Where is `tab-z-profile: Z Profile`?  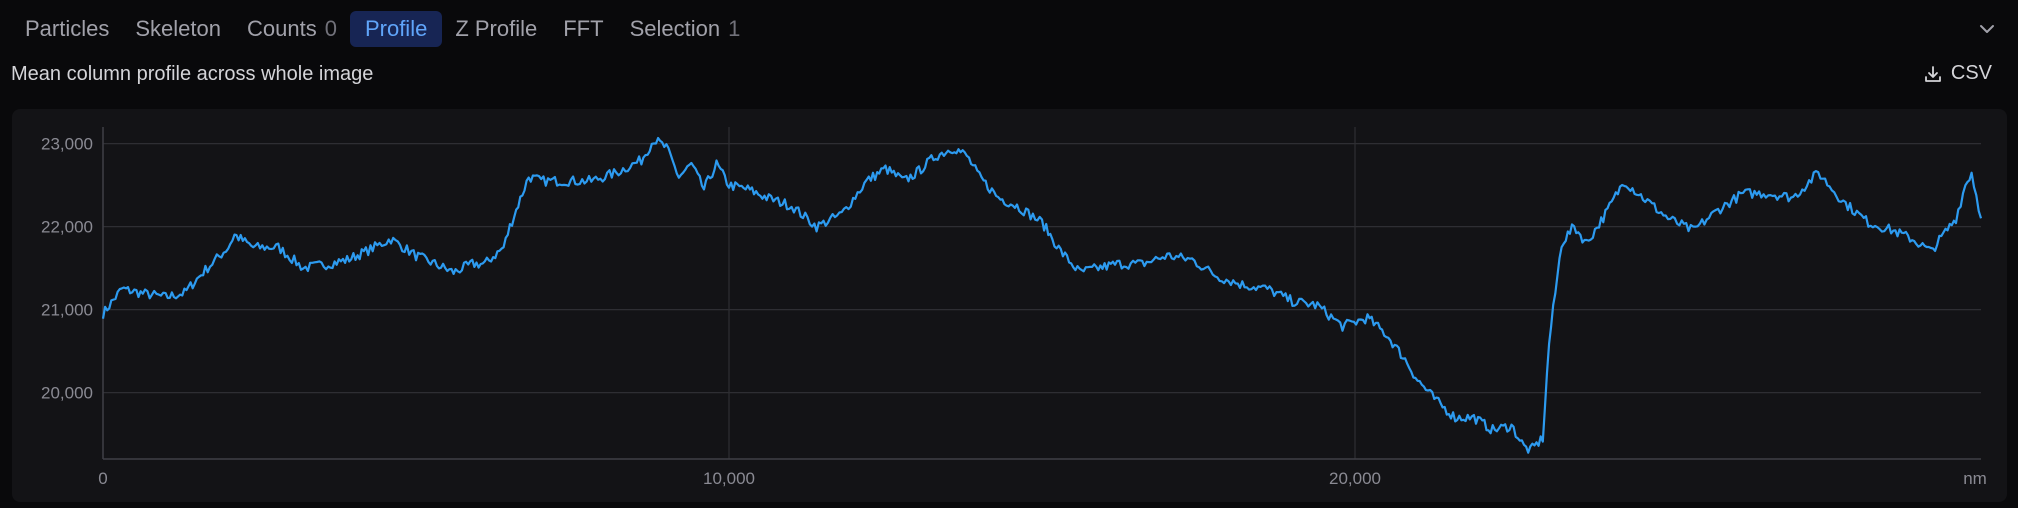
tab-z-profile: Z Profile is located at coordinates (496, 29).